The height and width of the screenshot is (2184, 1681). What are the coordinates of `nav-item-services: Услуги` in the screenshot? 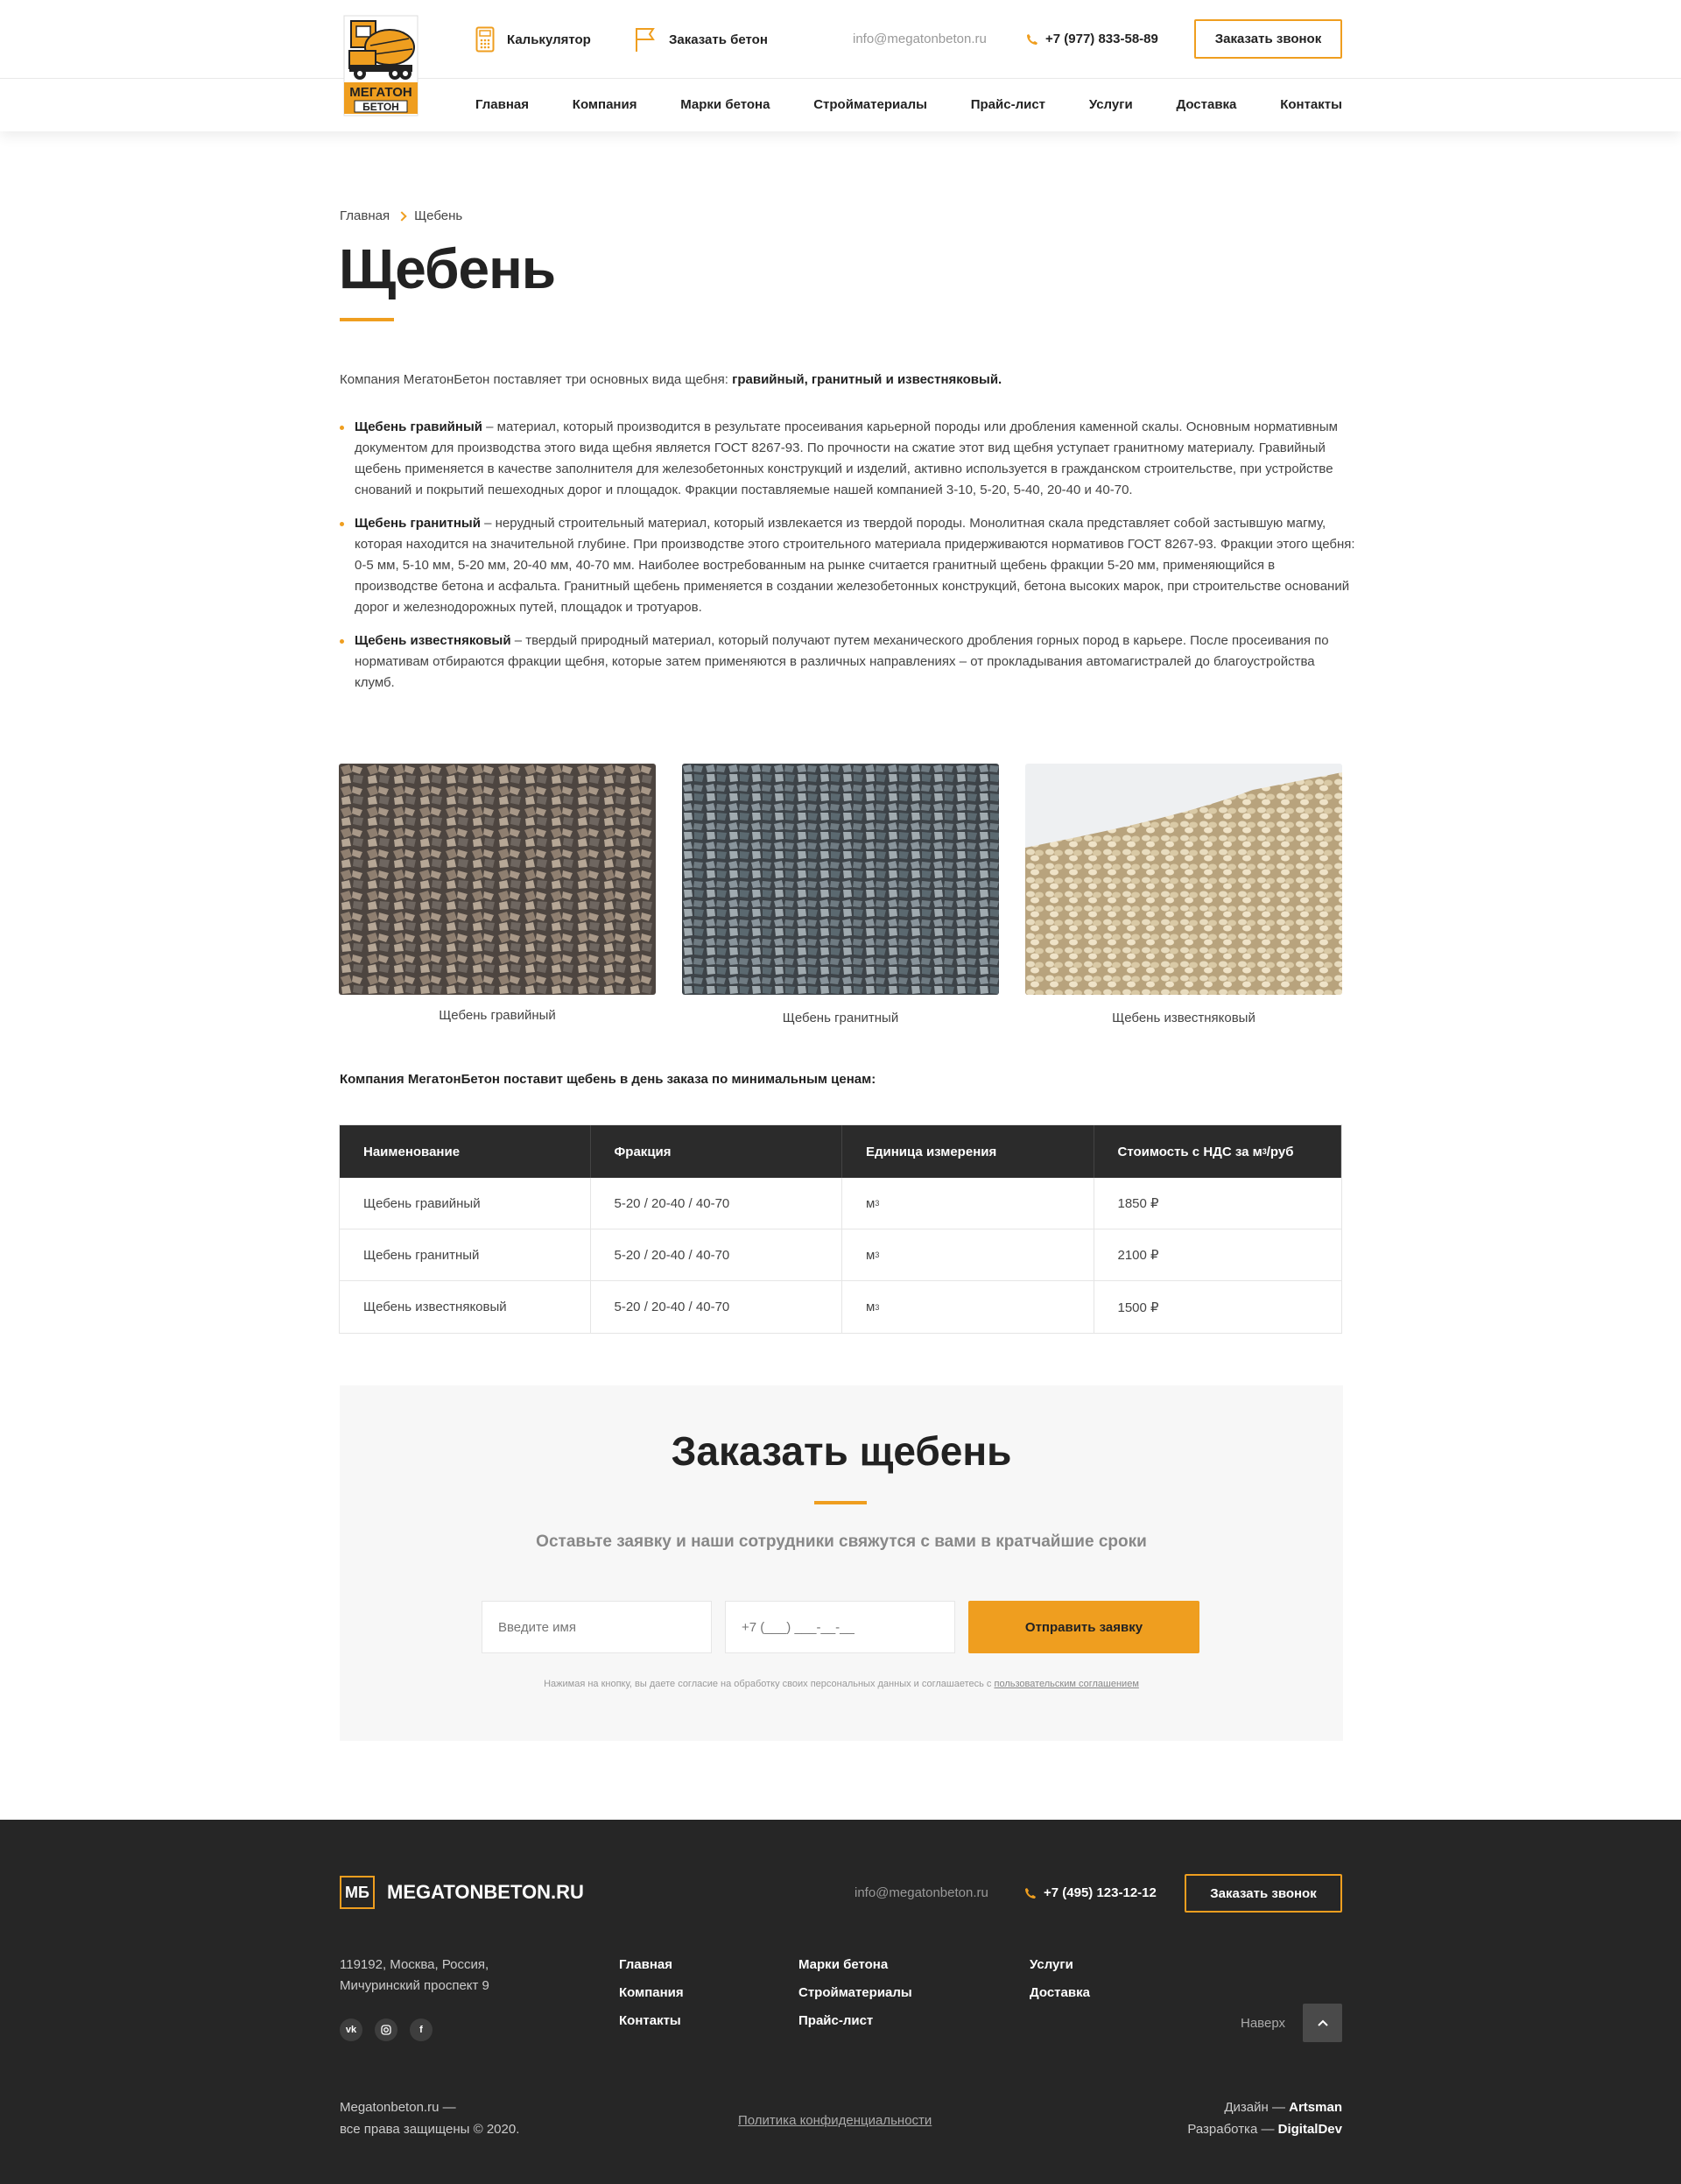 It's located at (1111, 104).